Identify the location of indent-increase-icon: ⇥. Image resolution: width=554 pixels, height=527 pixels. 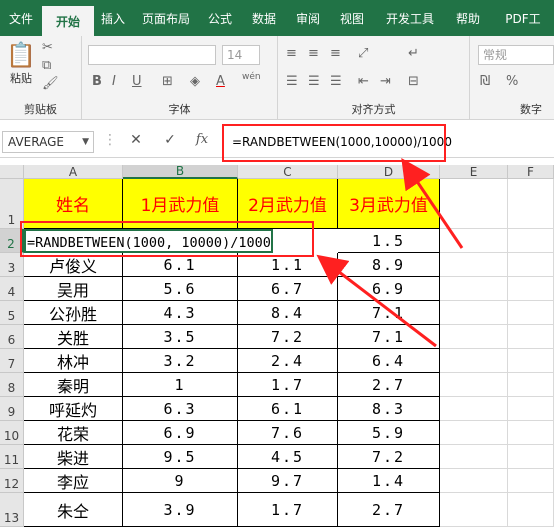
(385, 82).